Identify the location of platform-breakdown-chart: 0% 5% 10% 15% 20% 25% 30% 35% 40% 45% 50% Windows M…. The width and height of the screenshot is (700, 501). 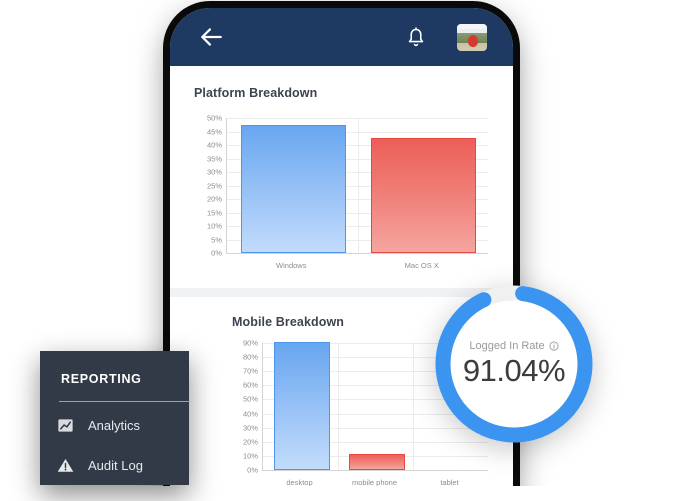
(342, 192).